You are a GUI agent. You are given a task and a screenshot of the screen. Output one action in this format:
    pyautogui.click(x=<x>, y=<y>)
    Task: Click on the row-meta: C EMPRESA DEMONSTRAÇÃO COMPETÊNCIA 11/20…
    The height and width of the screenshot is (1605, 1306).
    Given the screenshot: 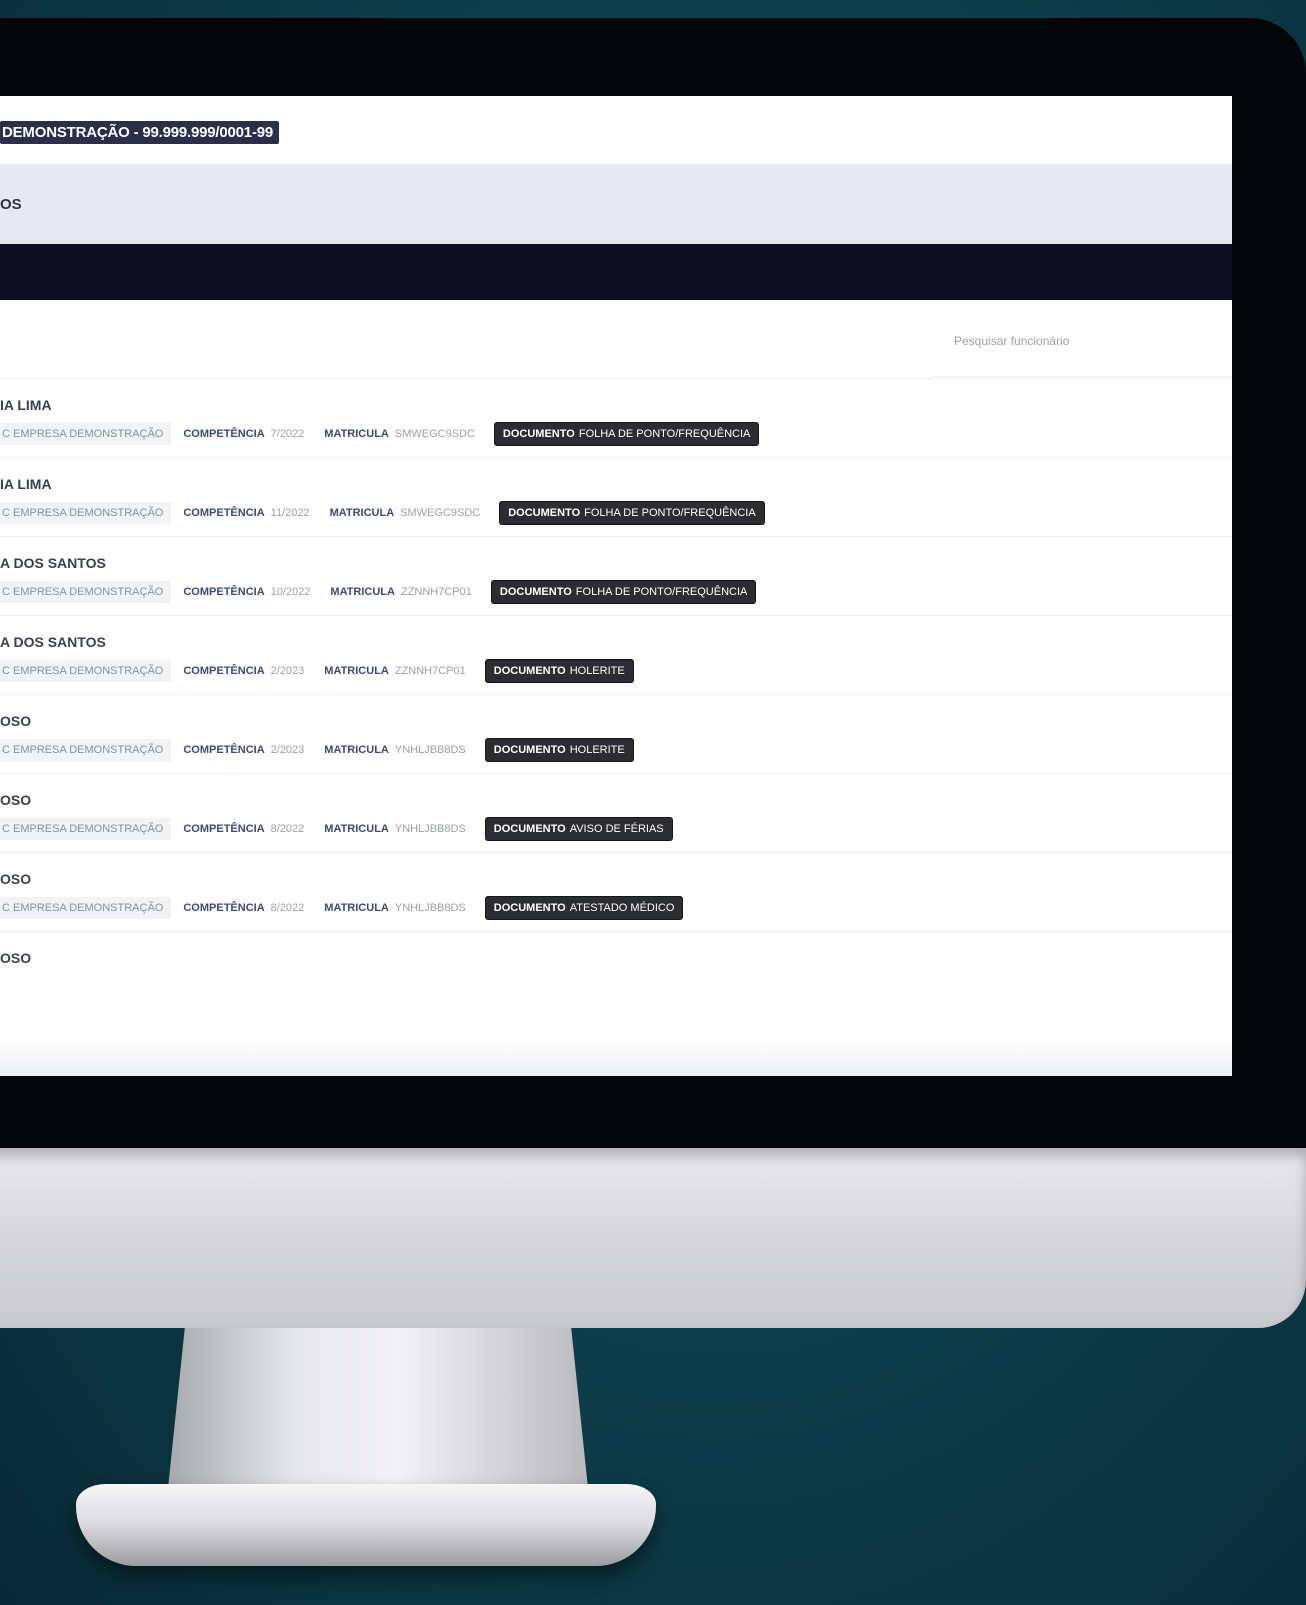 What is the action you would take?
    pyautogui.click(x=382, y=513)
    